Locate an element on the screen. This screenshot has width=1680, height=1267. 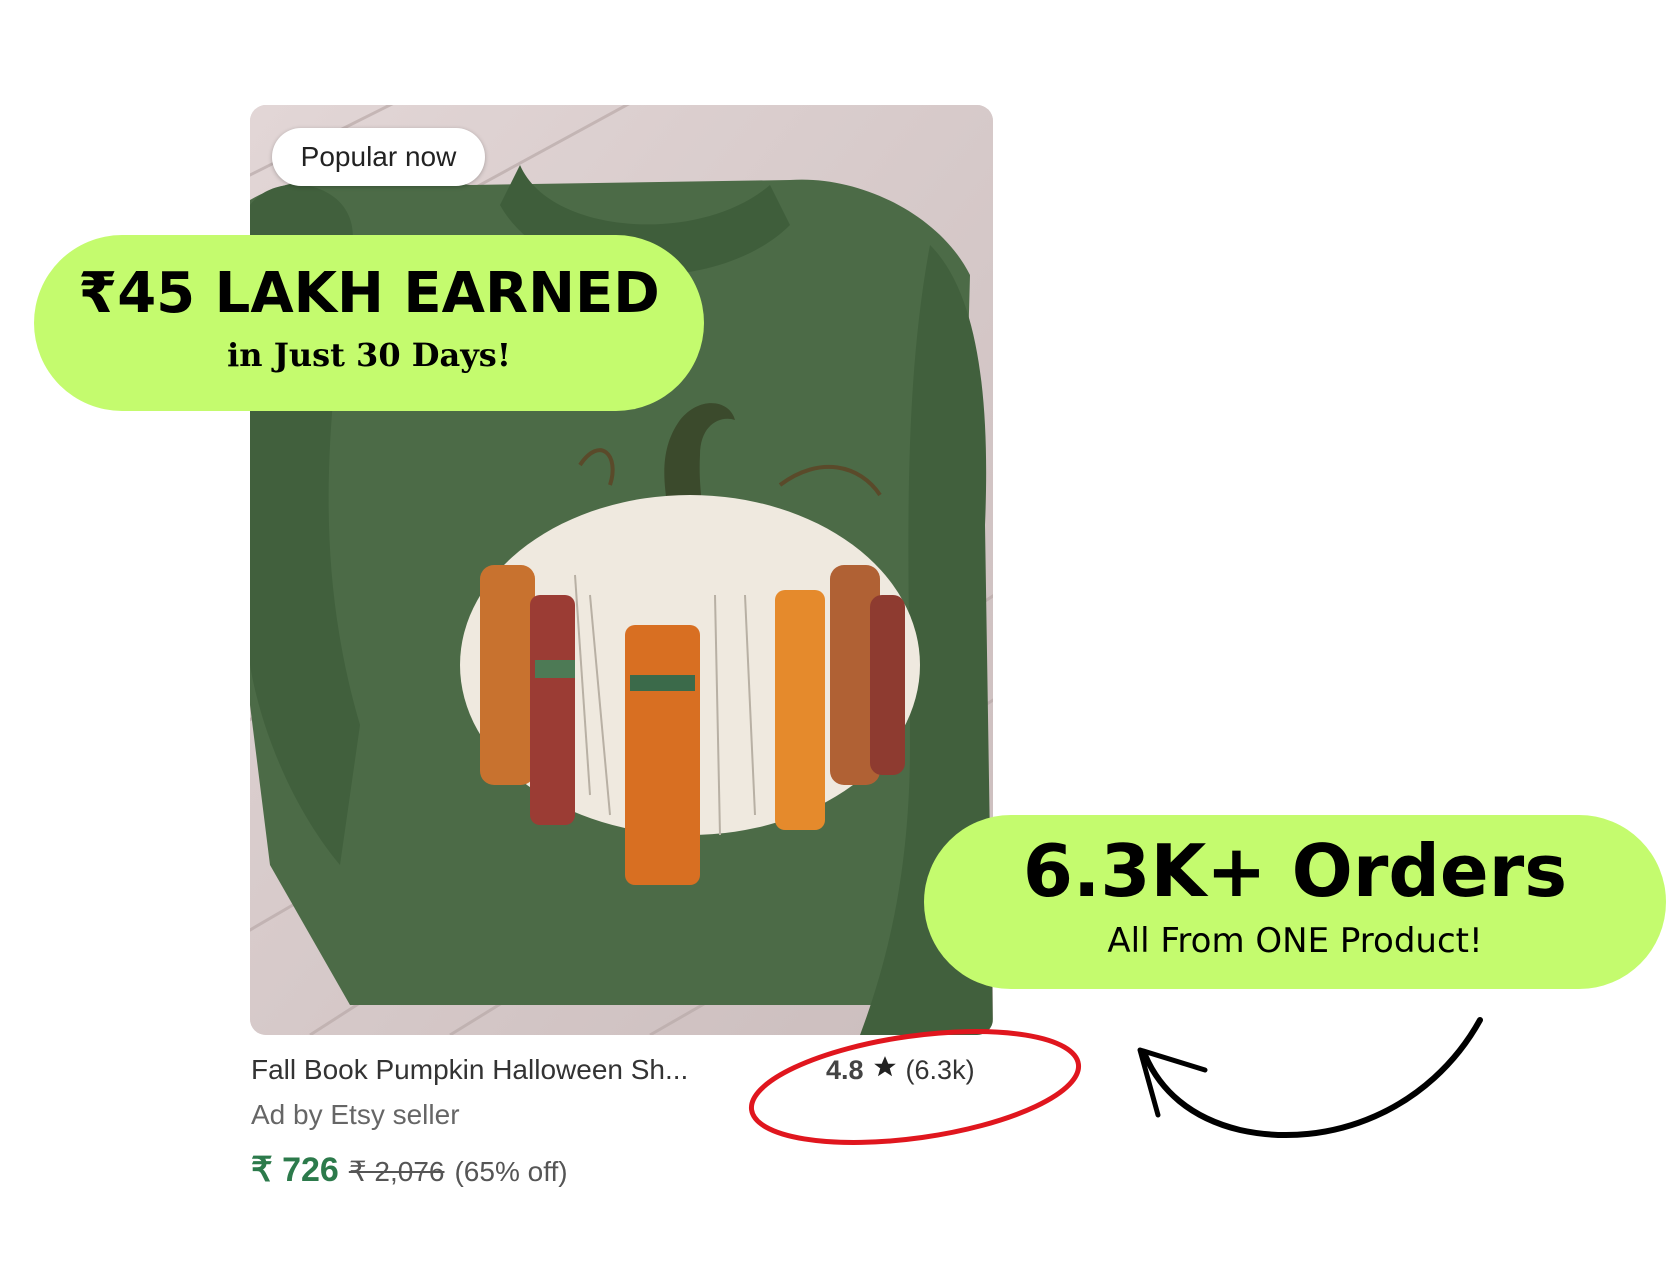
earnings-subtext: in Just 30 Days! is located at coordinates (369, 355).